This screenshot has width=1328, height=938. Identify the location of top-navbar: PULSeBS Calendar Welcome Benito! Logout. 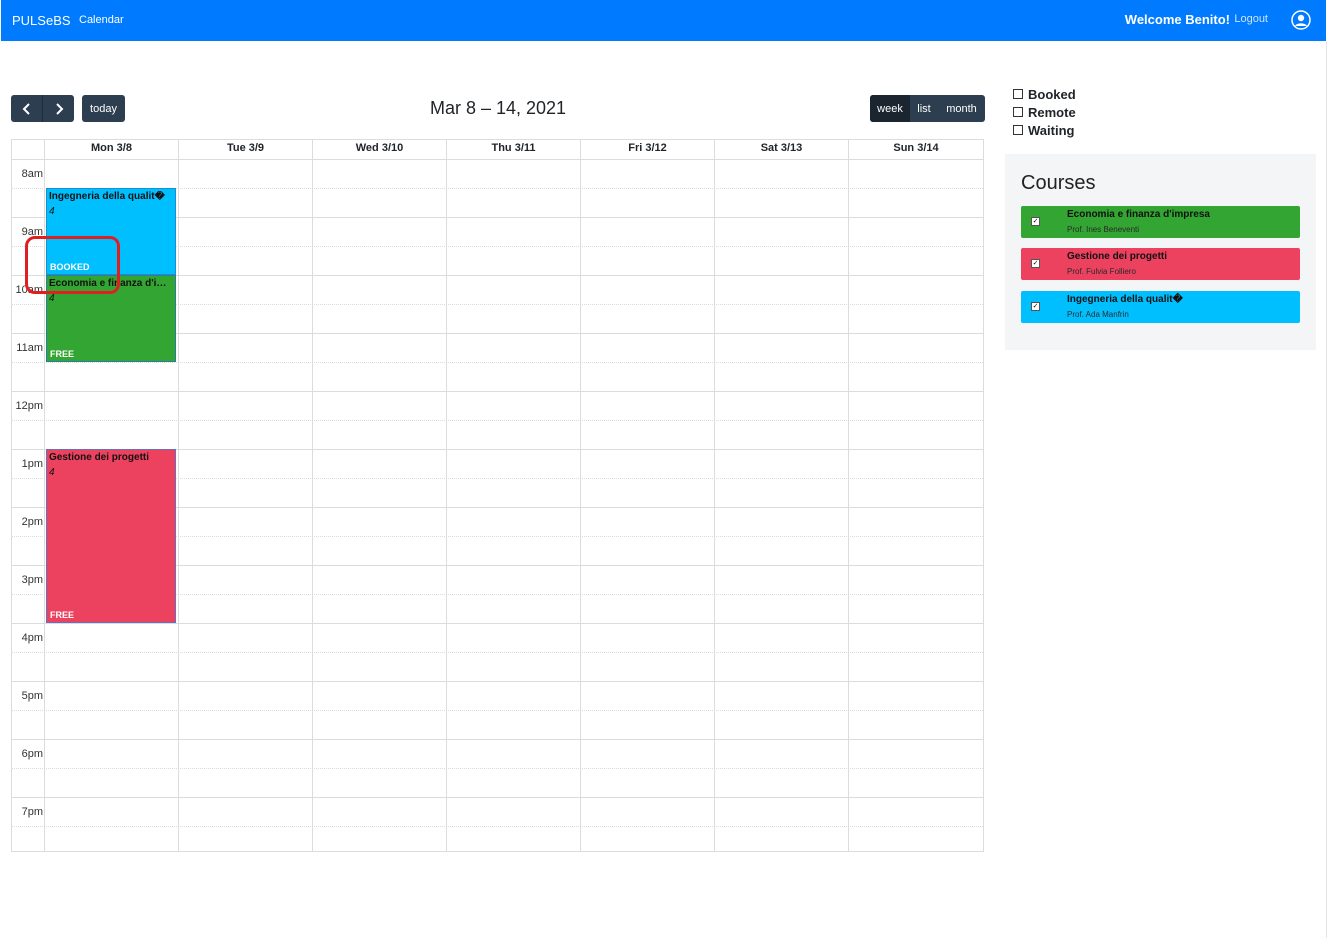
(663, 20).